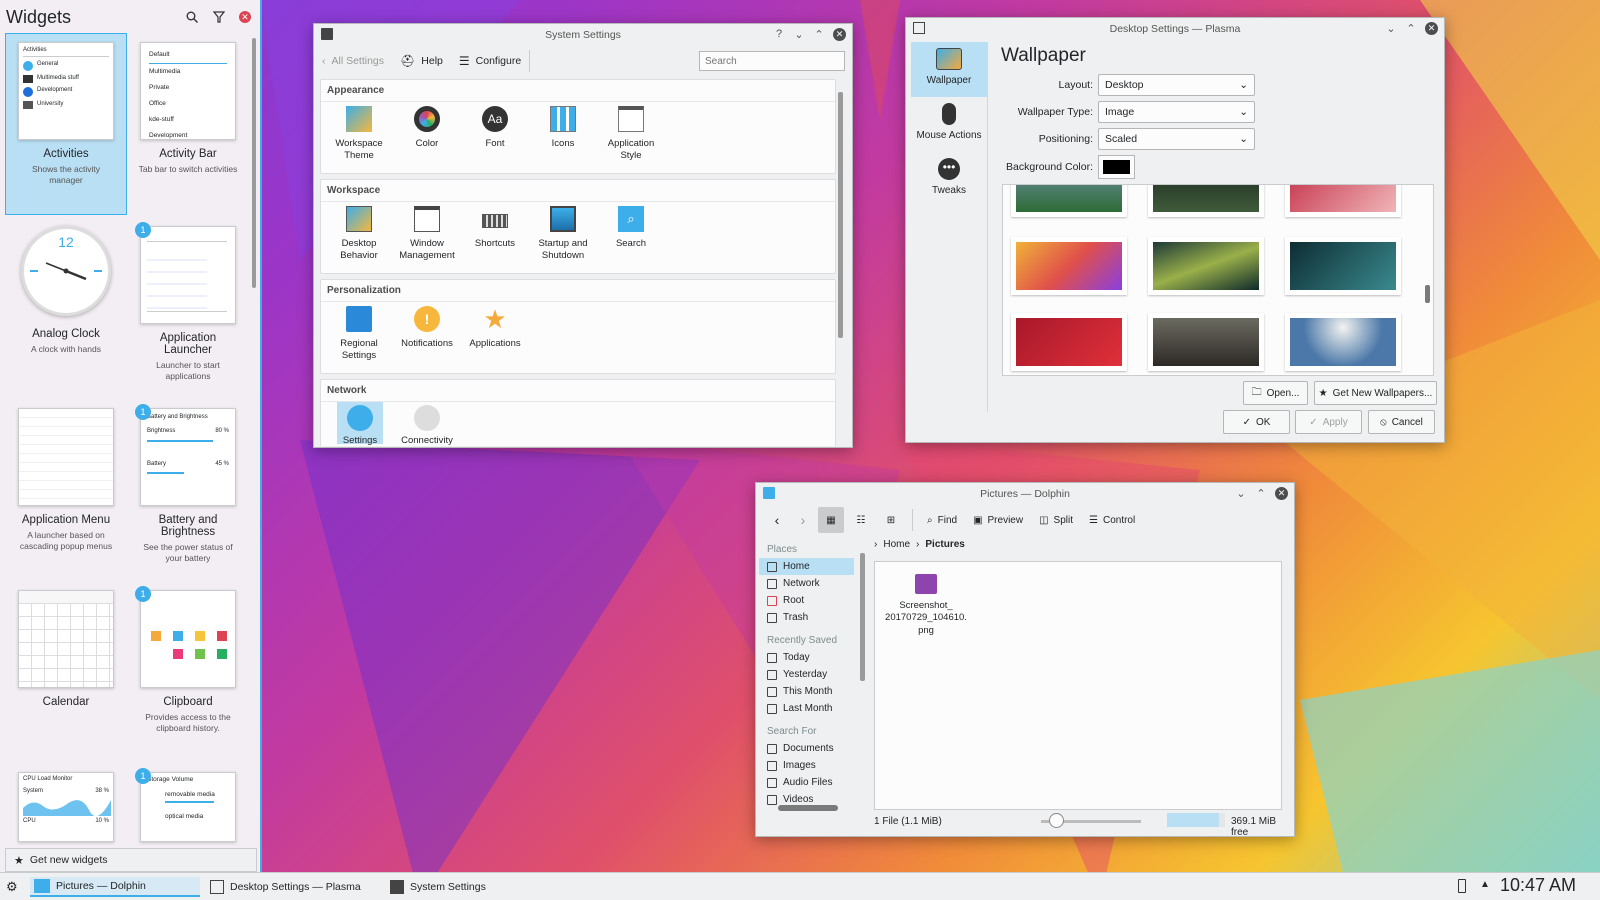 The height and width of the screenshot is (900, 1600). Describe the element at coordinates (779, 34) in the screenshot. I see `help-icon: ?` at that location.